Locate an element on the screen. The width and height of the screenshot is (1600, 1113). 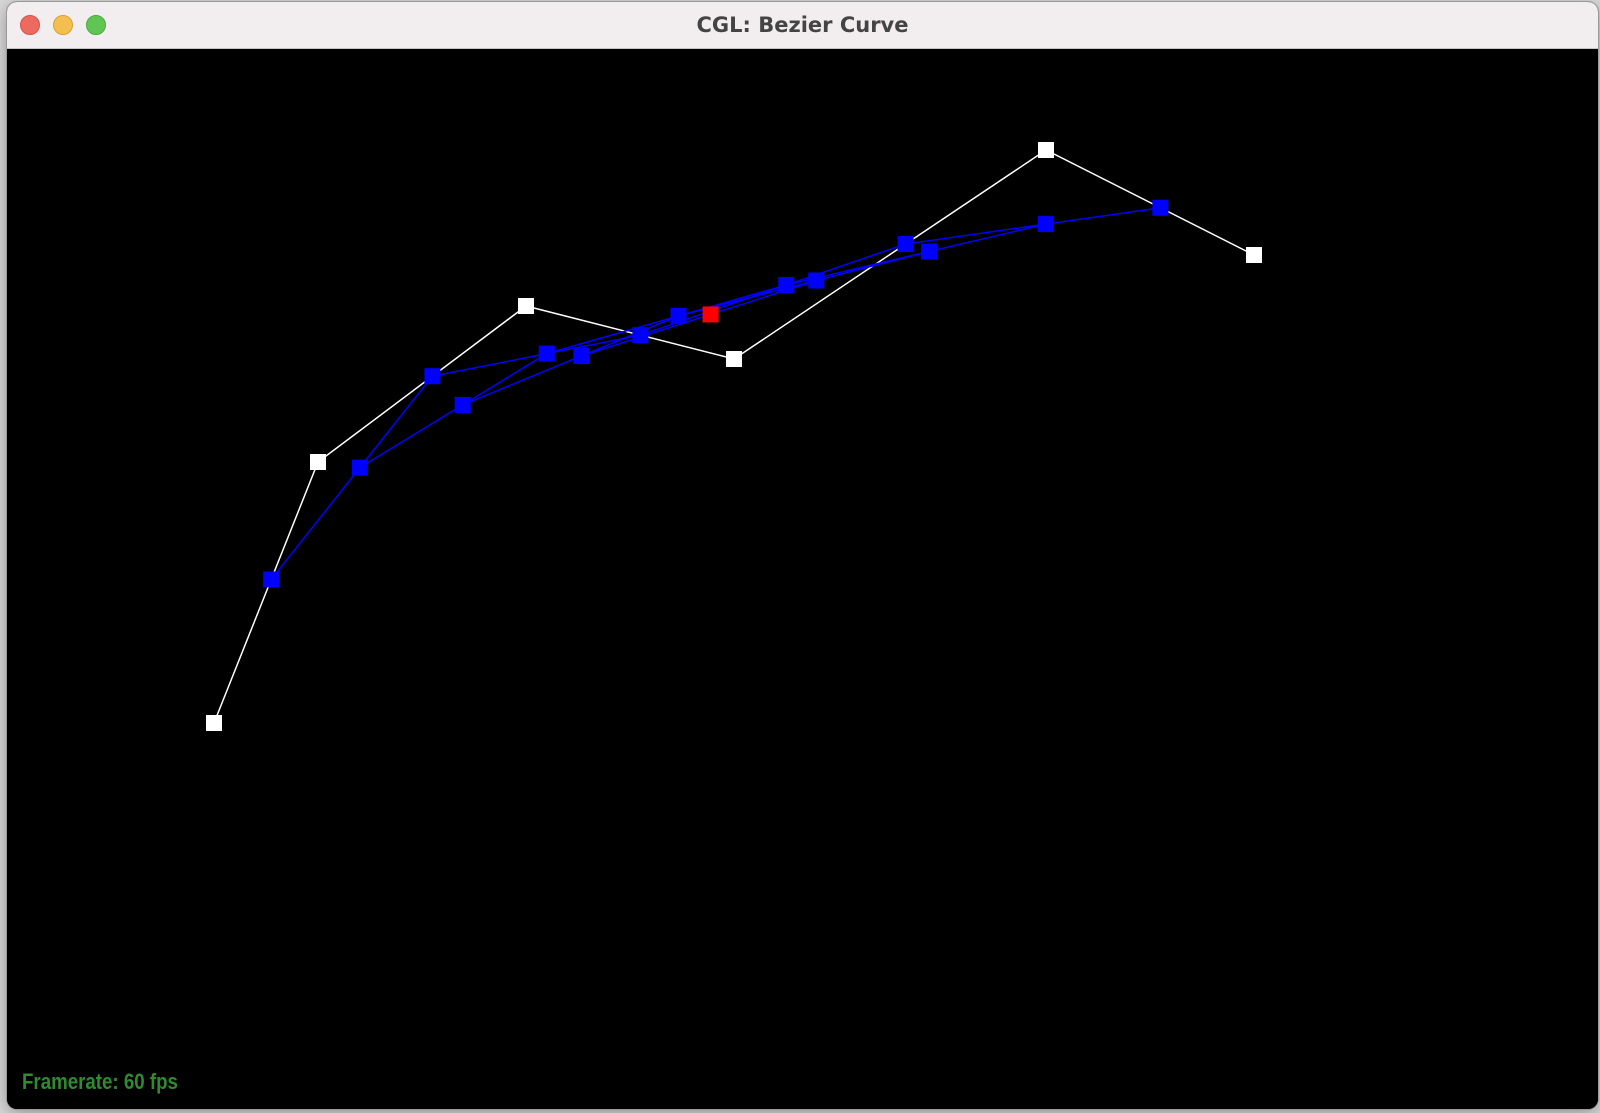
window-controls is located at coordinates (63, 25).